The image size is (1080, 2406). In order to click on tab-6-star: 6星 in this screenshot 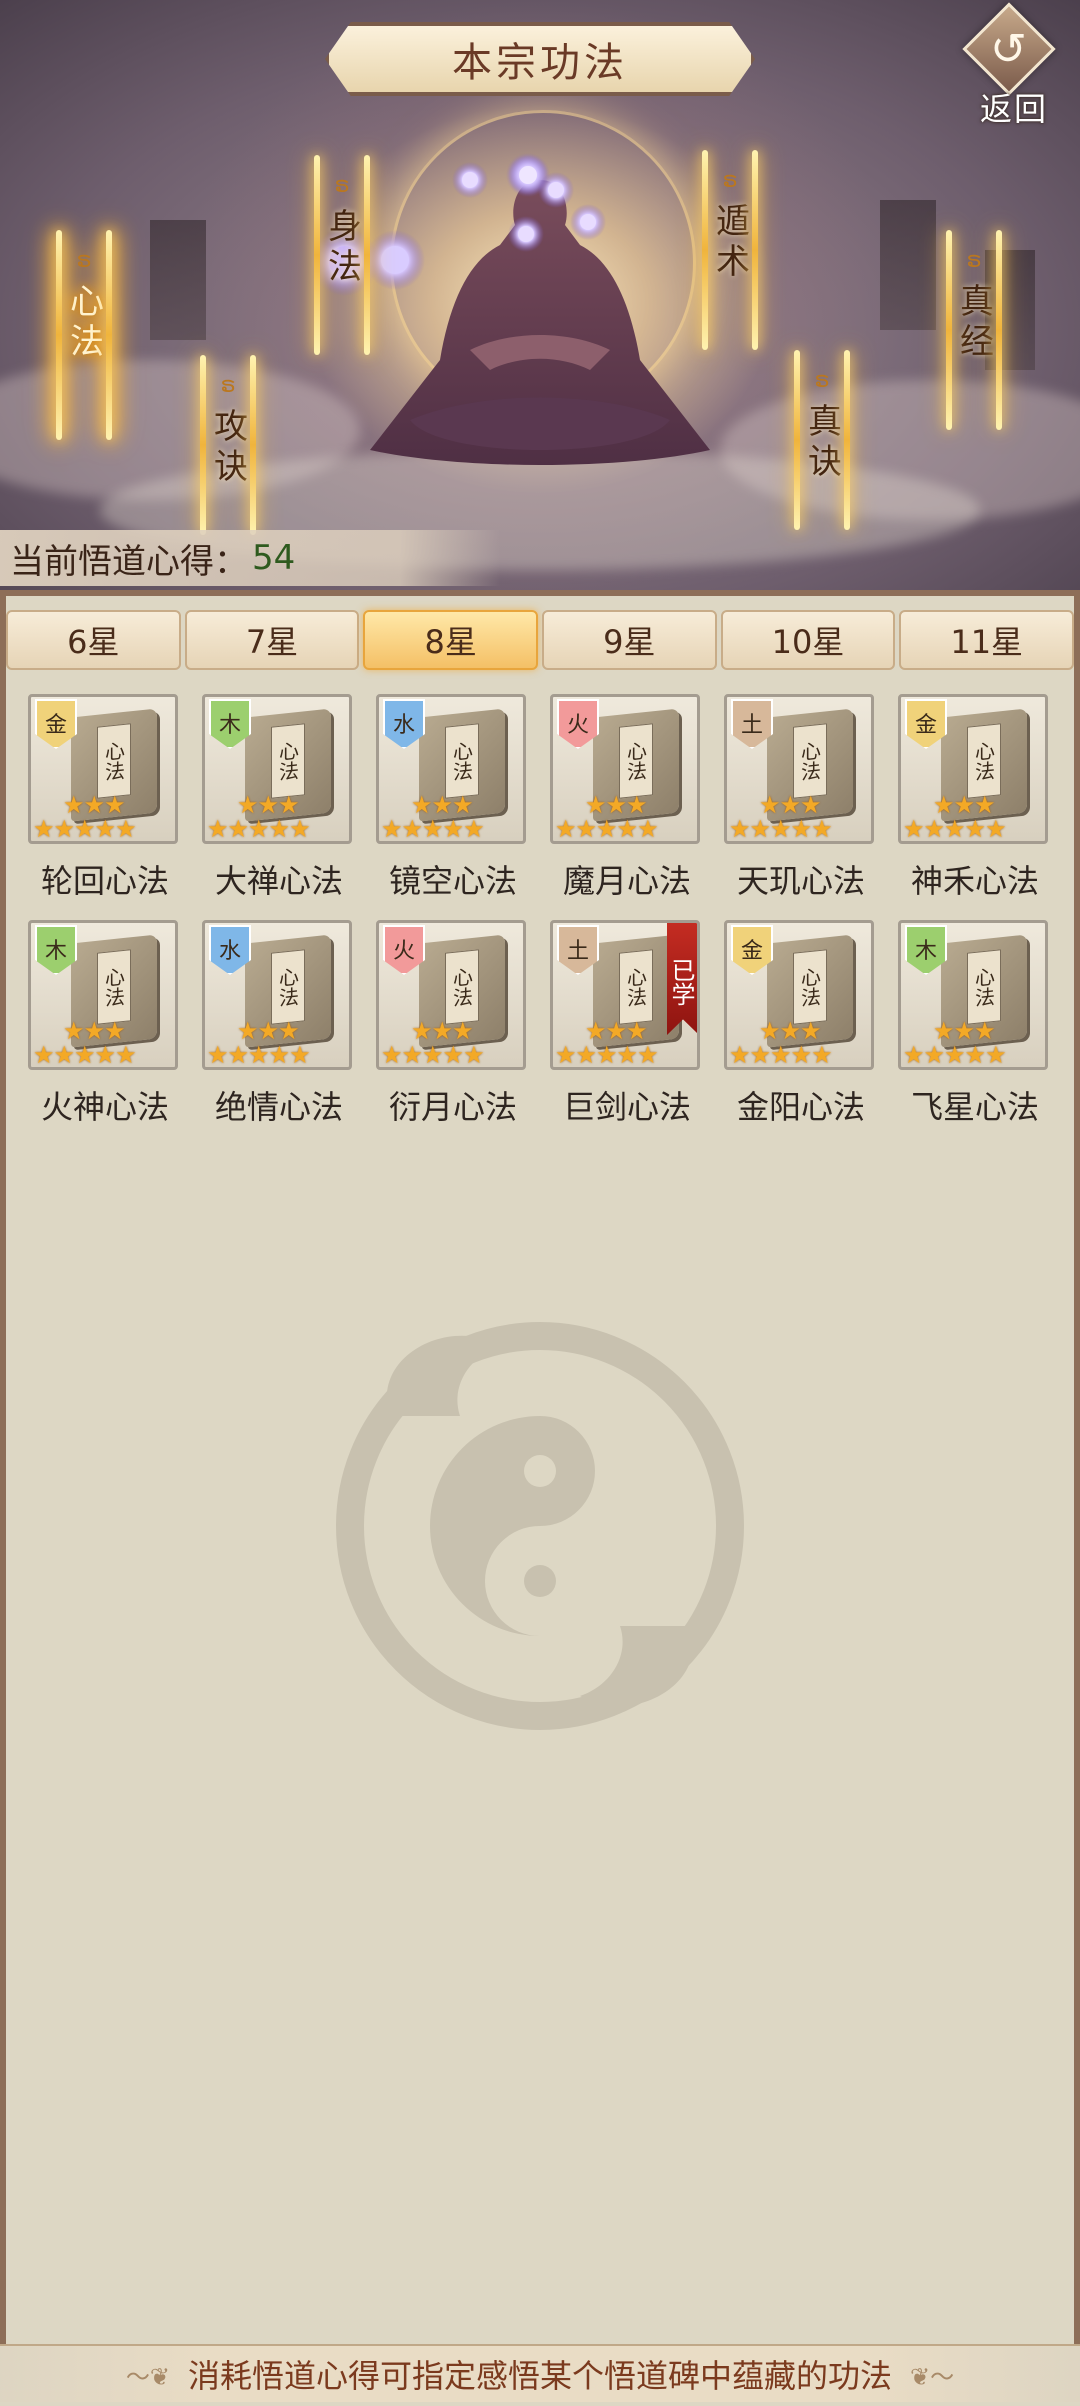, I will do `click(93, 640)`.